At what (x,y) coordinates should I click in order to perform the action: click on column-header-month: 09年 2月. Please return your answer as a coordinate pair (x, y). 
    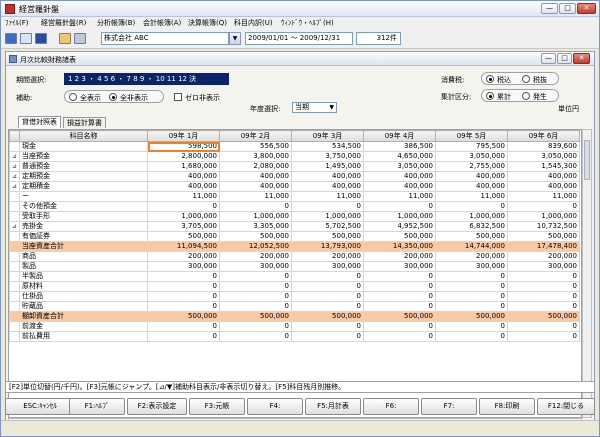
    Looking at the image, I should click on (255, 136).